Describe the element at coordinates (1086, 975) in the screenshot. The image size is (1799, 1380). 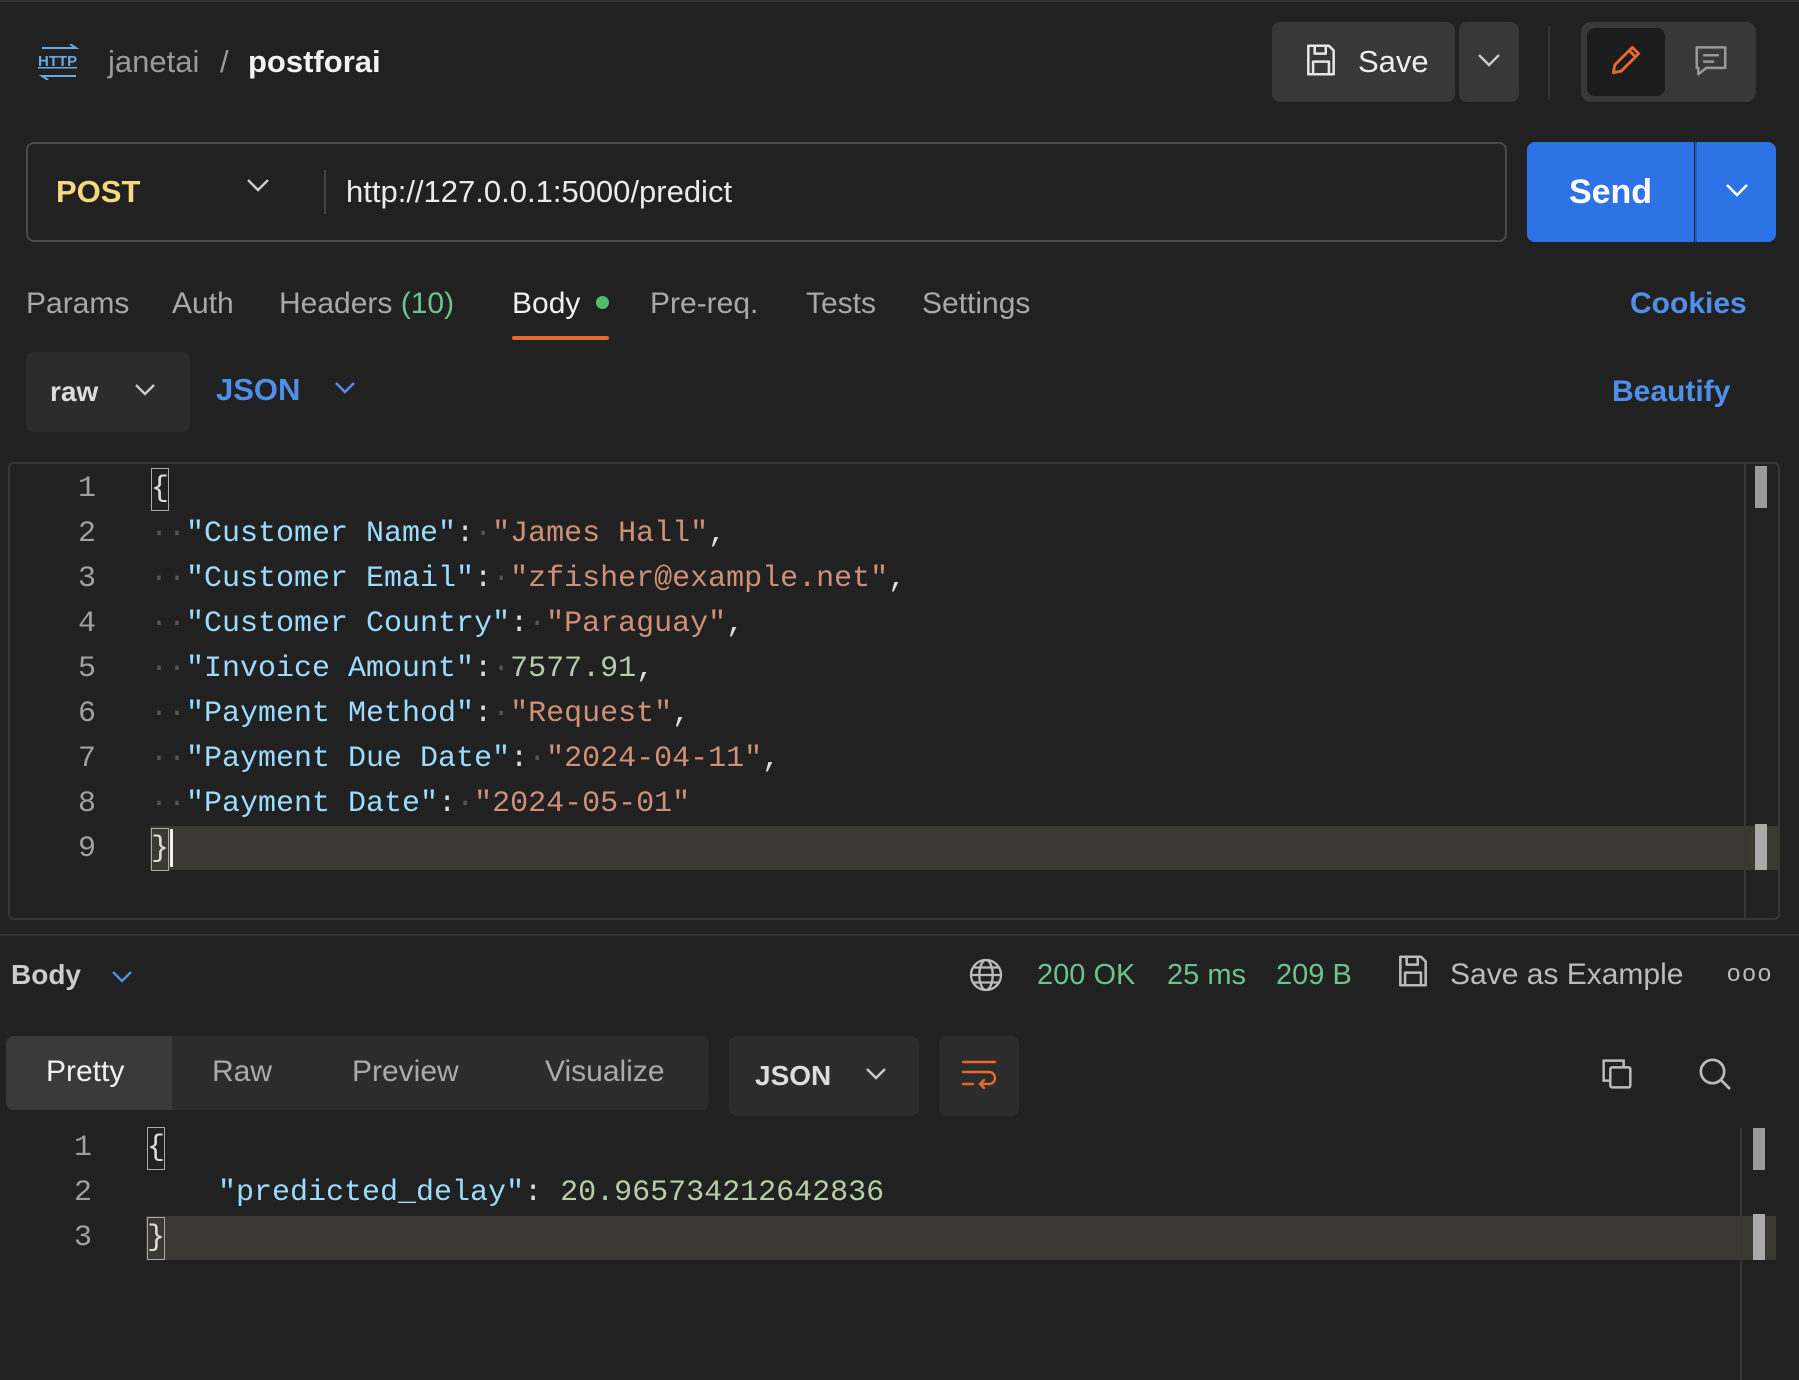
I see `status-code: 200 OK` at that location.